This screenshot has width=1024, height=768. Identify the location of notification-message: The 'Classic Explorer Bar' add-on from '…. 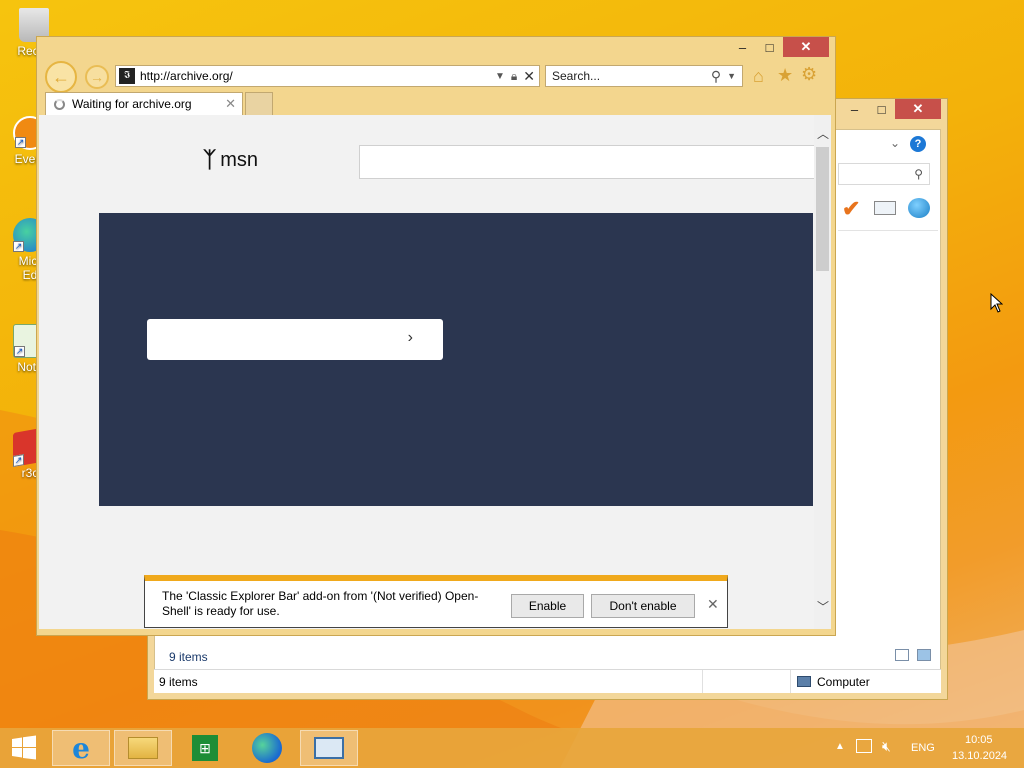
(320, 603).